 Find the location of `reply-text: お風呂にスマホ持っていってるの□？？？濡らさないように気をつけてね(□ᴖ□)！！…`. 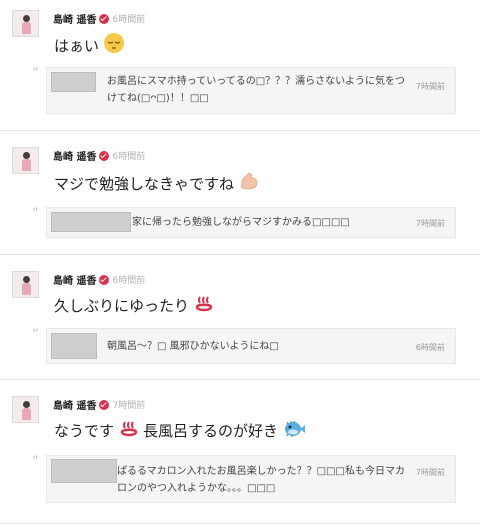

reply-text: お風呂にスマホ持っていってるの□？？？濡らさないように気をつけてね(□ᴖ□)！！… is located at coordinates (256, 90).